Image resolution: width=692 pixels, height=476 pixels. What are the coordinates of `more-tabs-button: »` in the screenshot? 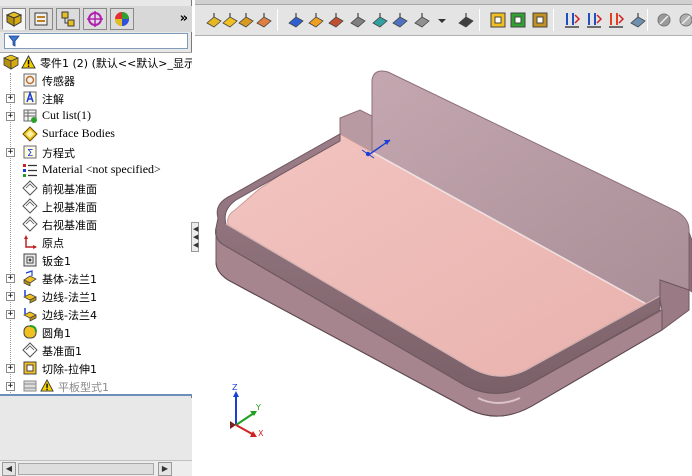 It's located at (184, 18).